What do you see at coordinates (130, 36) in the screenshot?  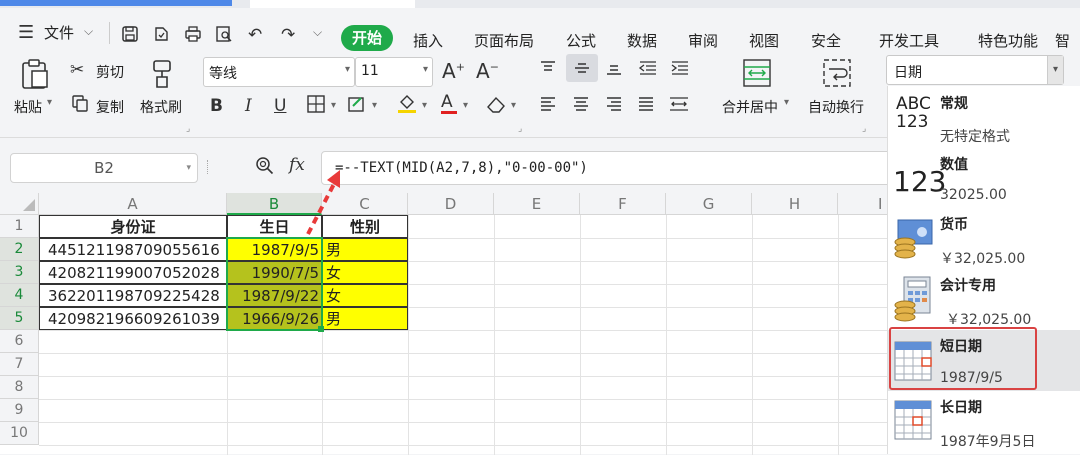 I see `save-icon` at bounding box center [130, 36].